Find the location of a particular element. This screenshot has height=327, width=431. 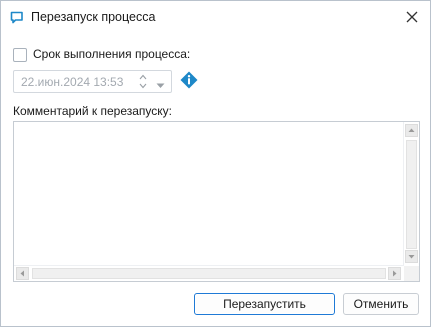

restart-button: Перезапустить is located at coordinates (264, 304).